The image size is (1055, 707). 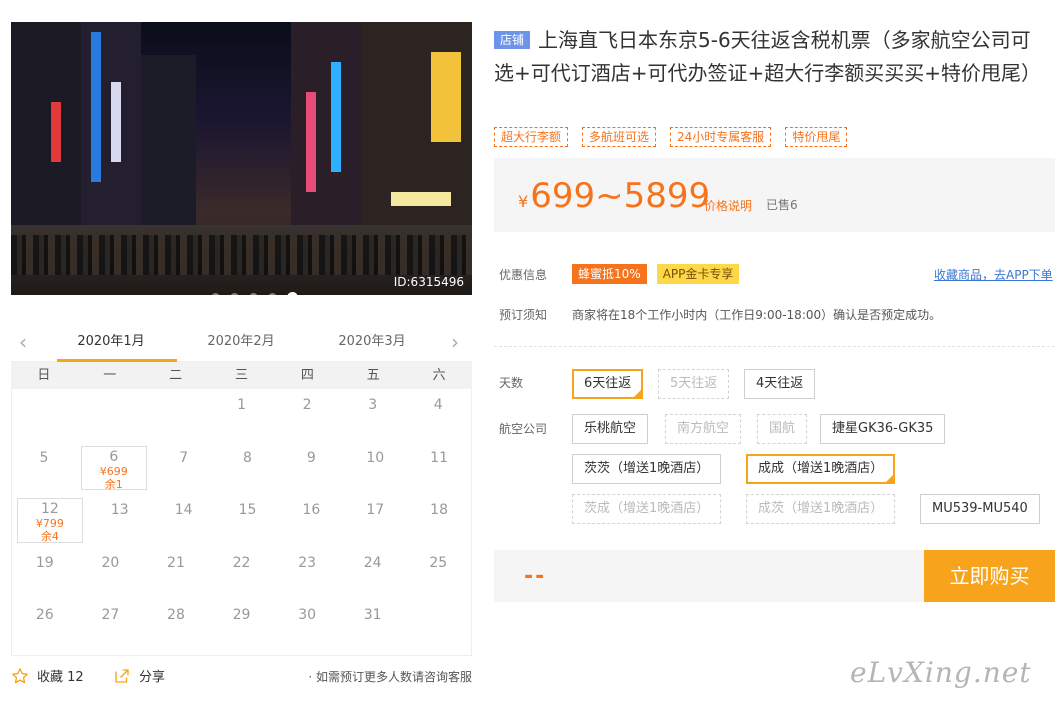 What do you see at coordinates (110, 615) in the screenshot?
I see `day-number: 27` at bounding box center [110, 615].